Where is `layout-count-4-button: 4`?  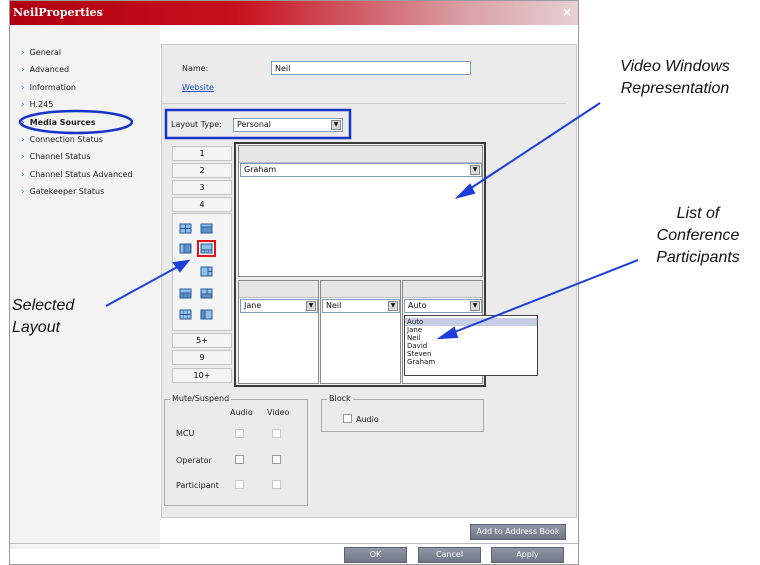 layout-count-4-button: 4 is located at coordinates (202, 204).